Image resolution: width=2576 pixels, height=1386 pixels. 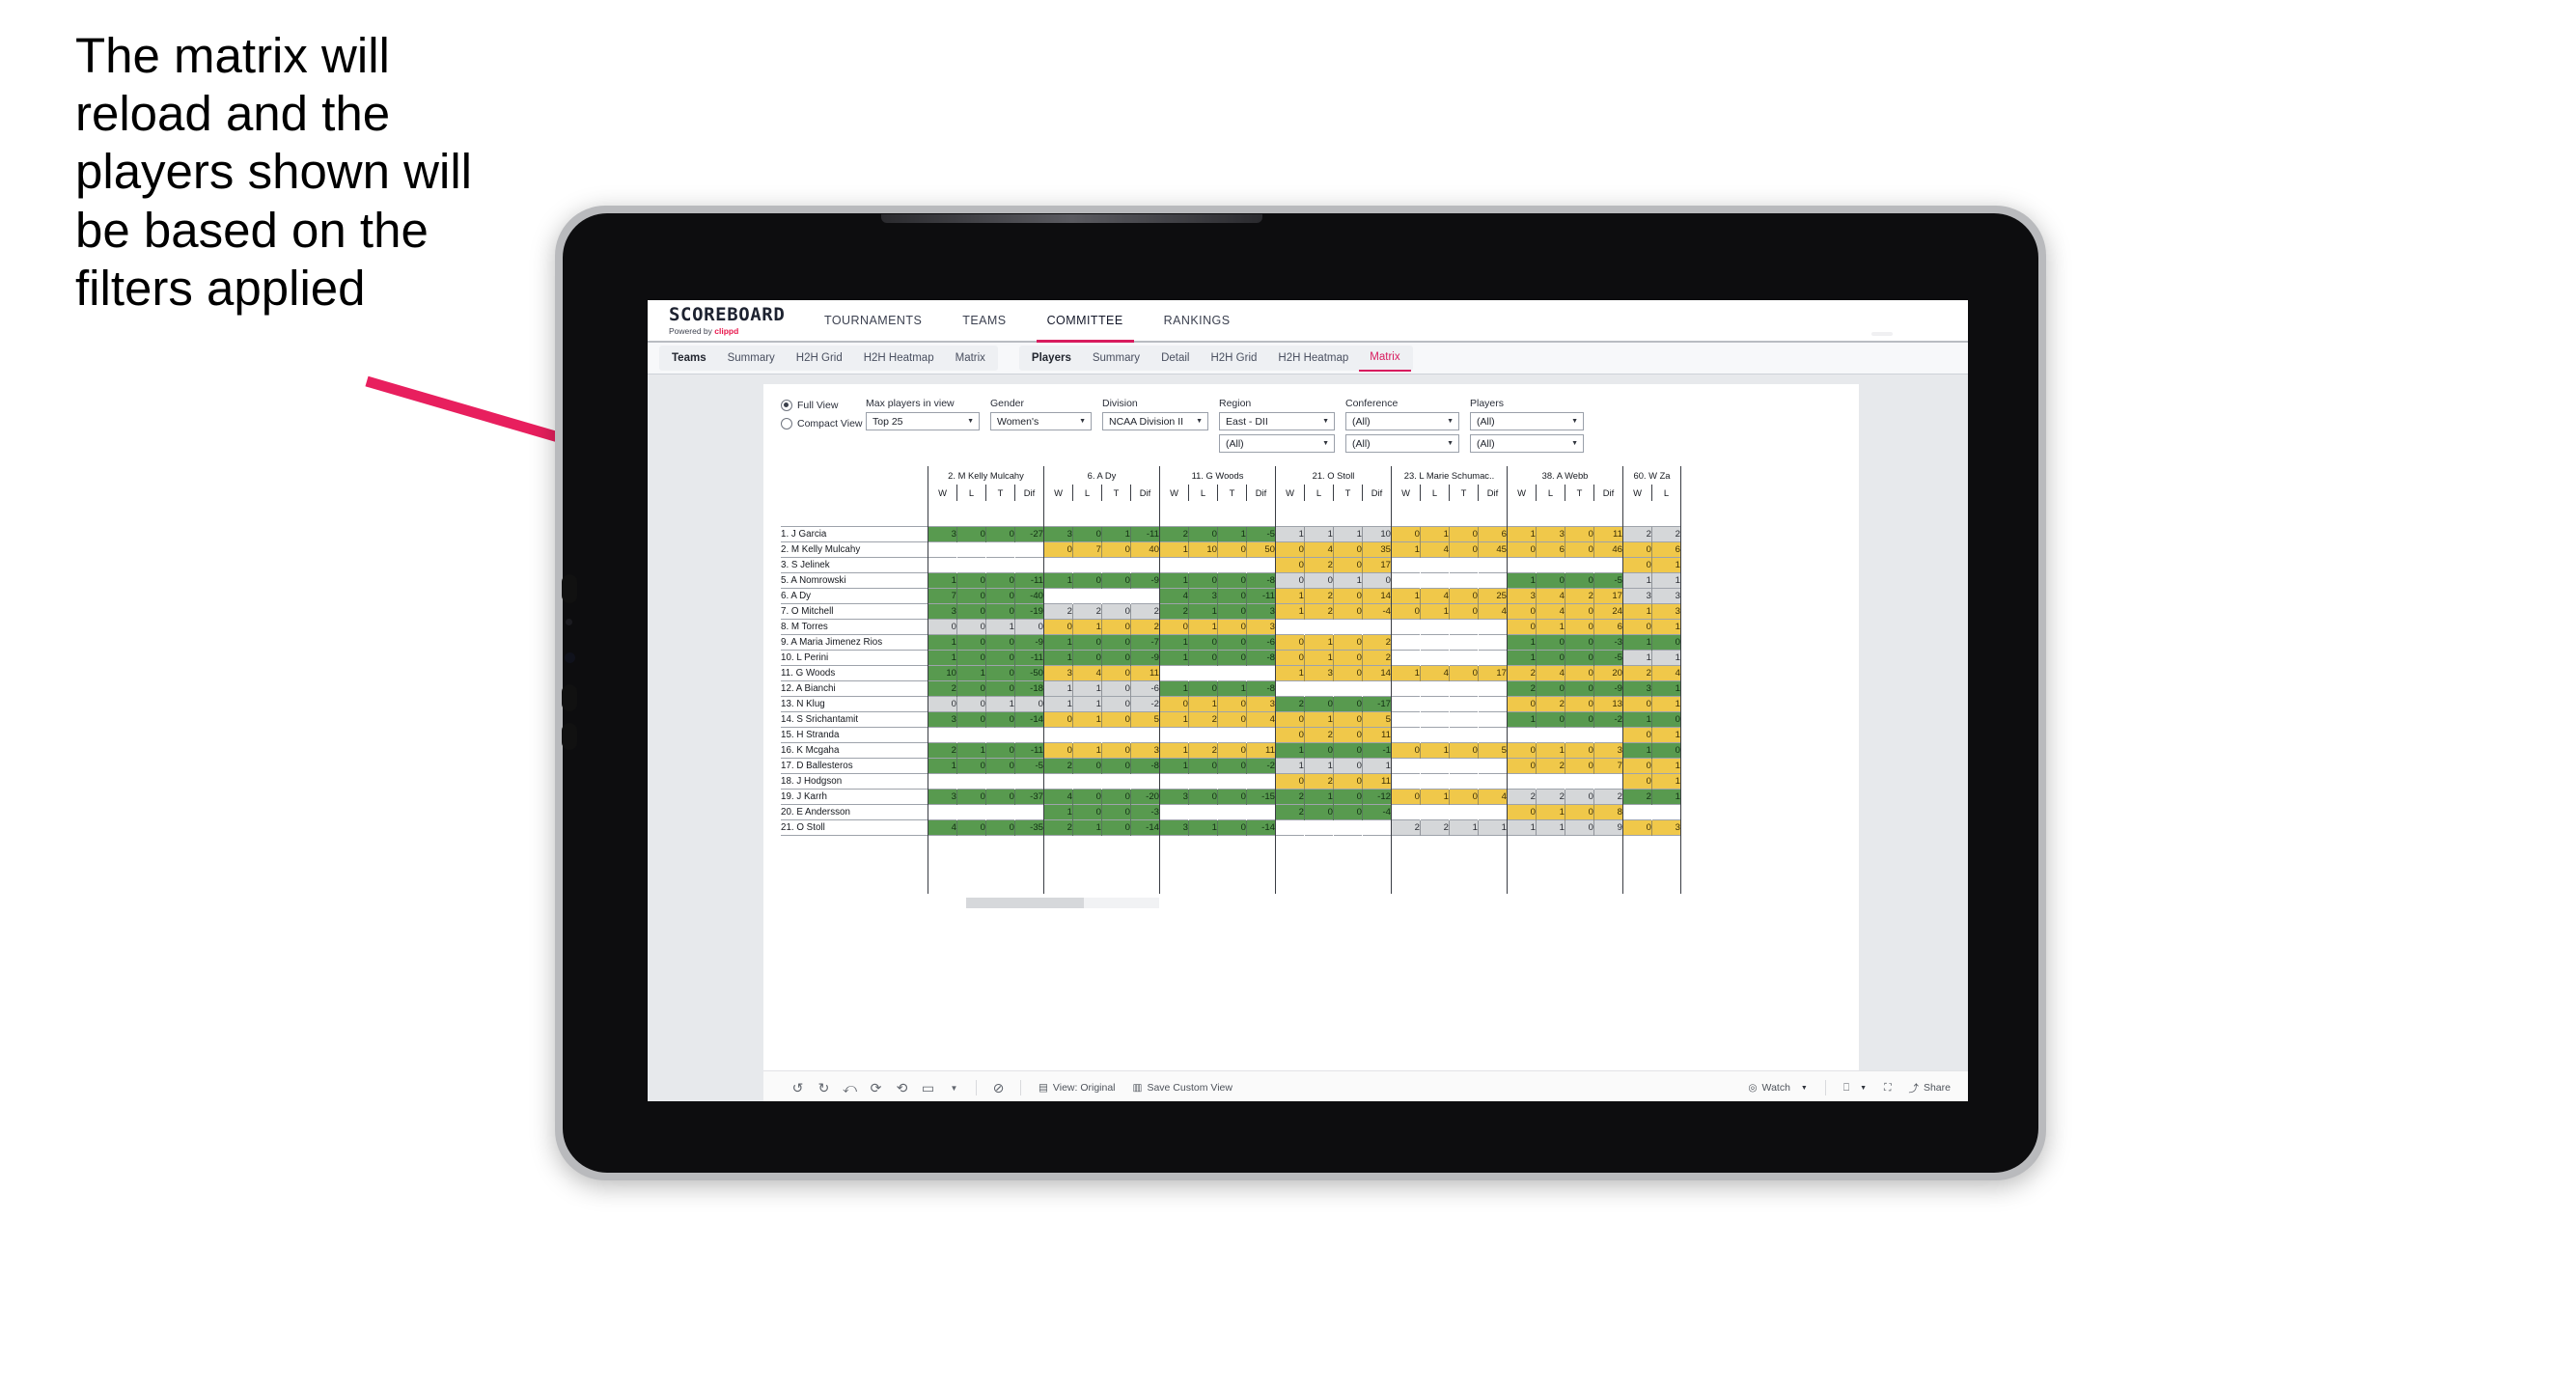 What do you see at coordinates (1145, 642) in the screenshot?
I see `matrix-cell: -7` at bounding box center [1145, 642].